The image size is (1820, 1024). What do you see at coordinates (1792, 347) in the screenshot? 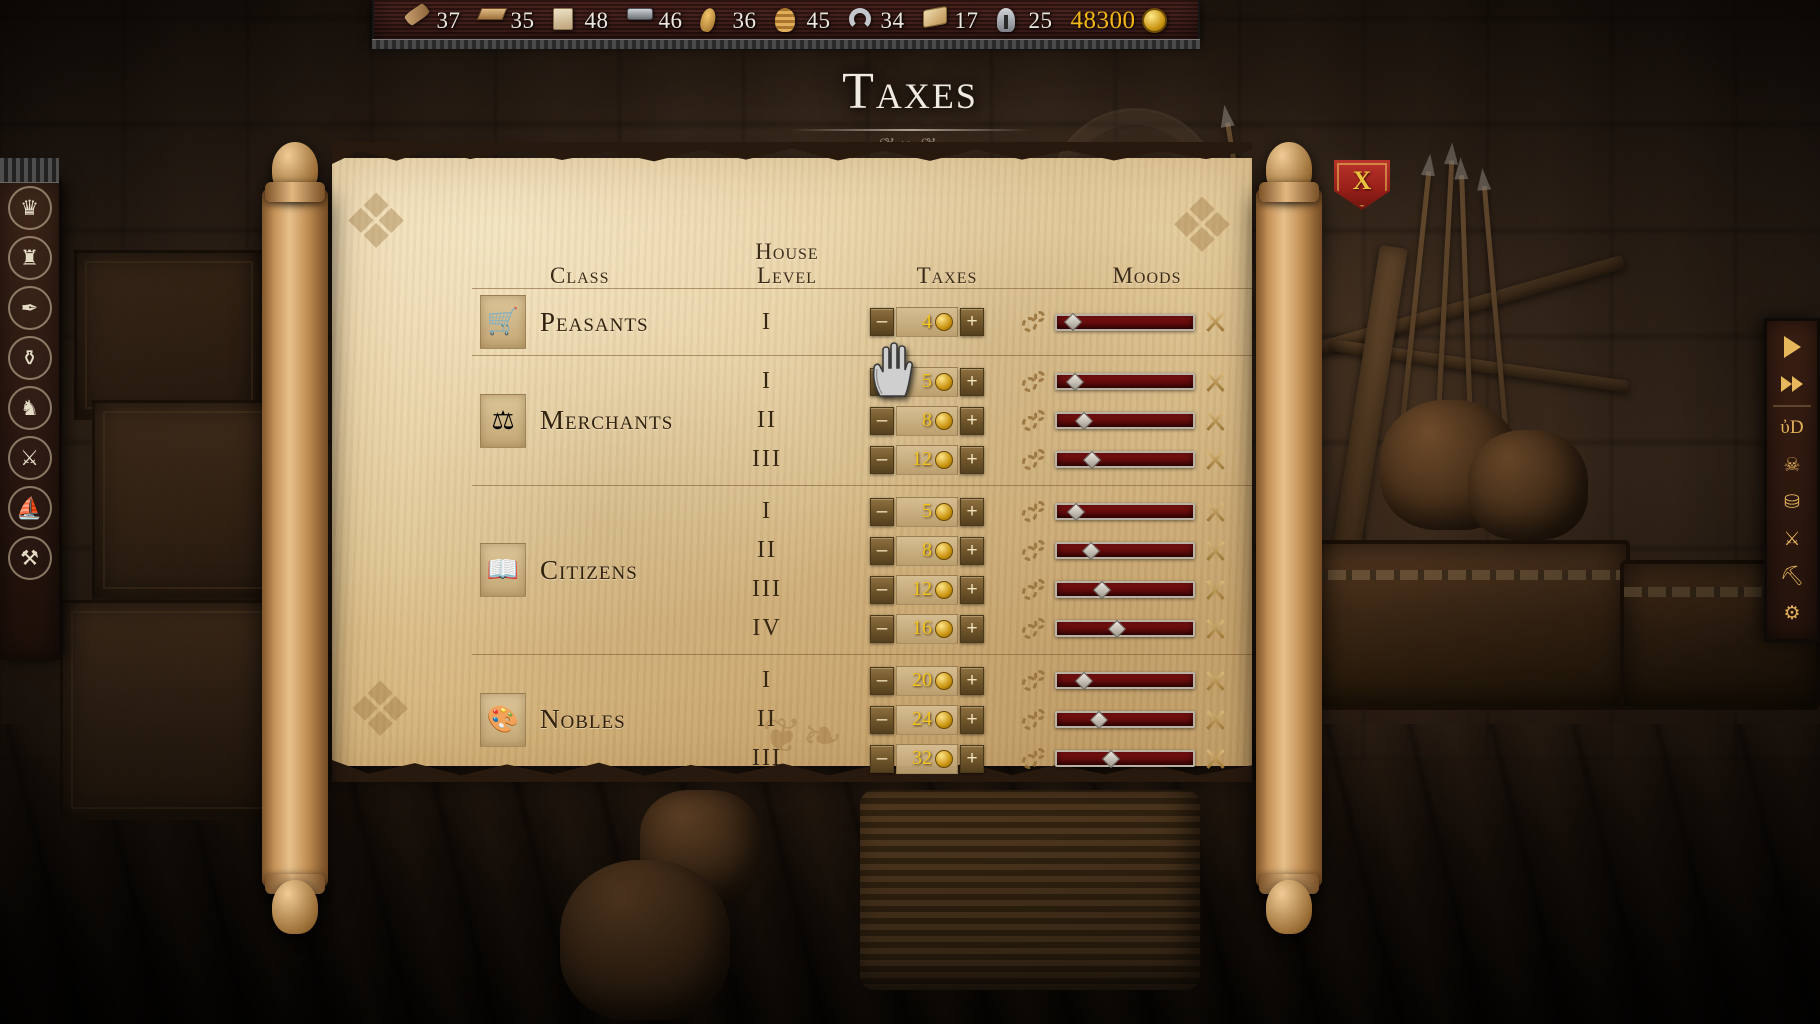
I see `right-menu-item-play` at bounding box center [1792, 347].